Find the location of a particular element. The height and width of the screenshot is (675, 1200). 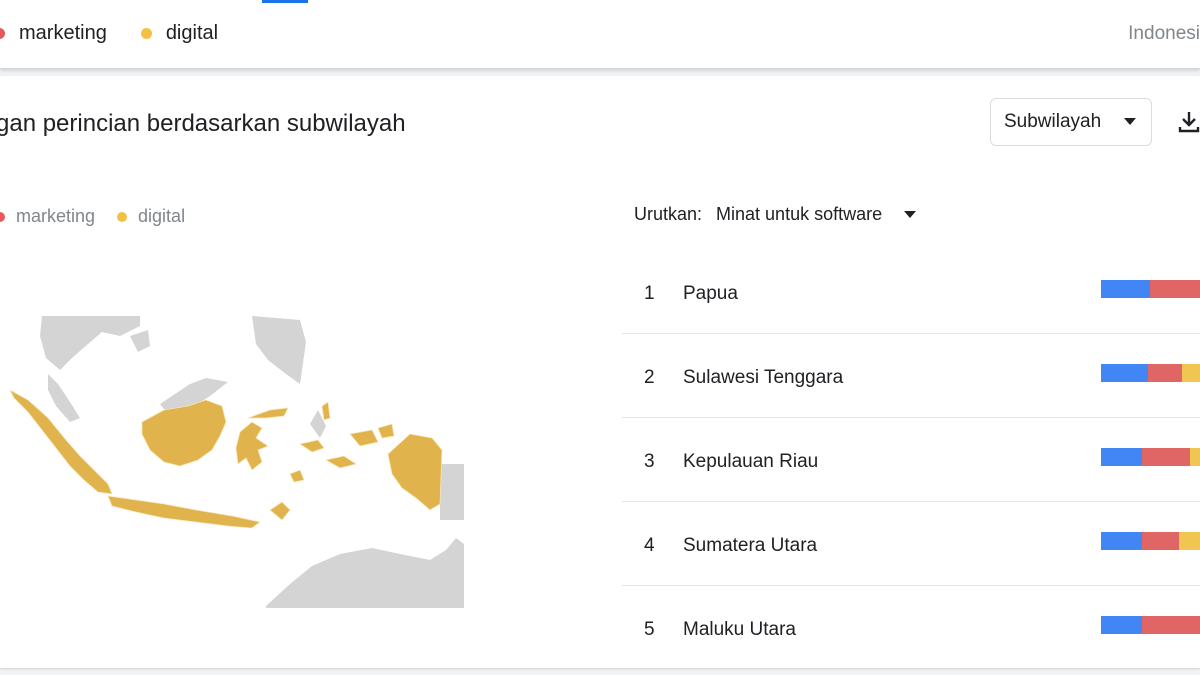

map-legend: marketing digital is located at coordinates (103, 216).